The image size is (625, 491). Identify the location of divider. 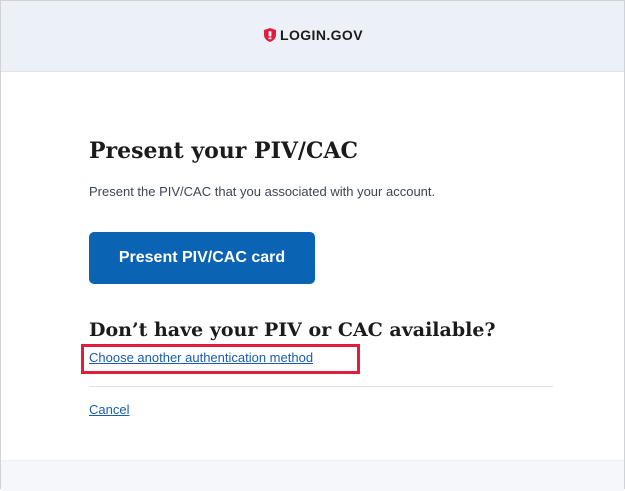
(321, 386).